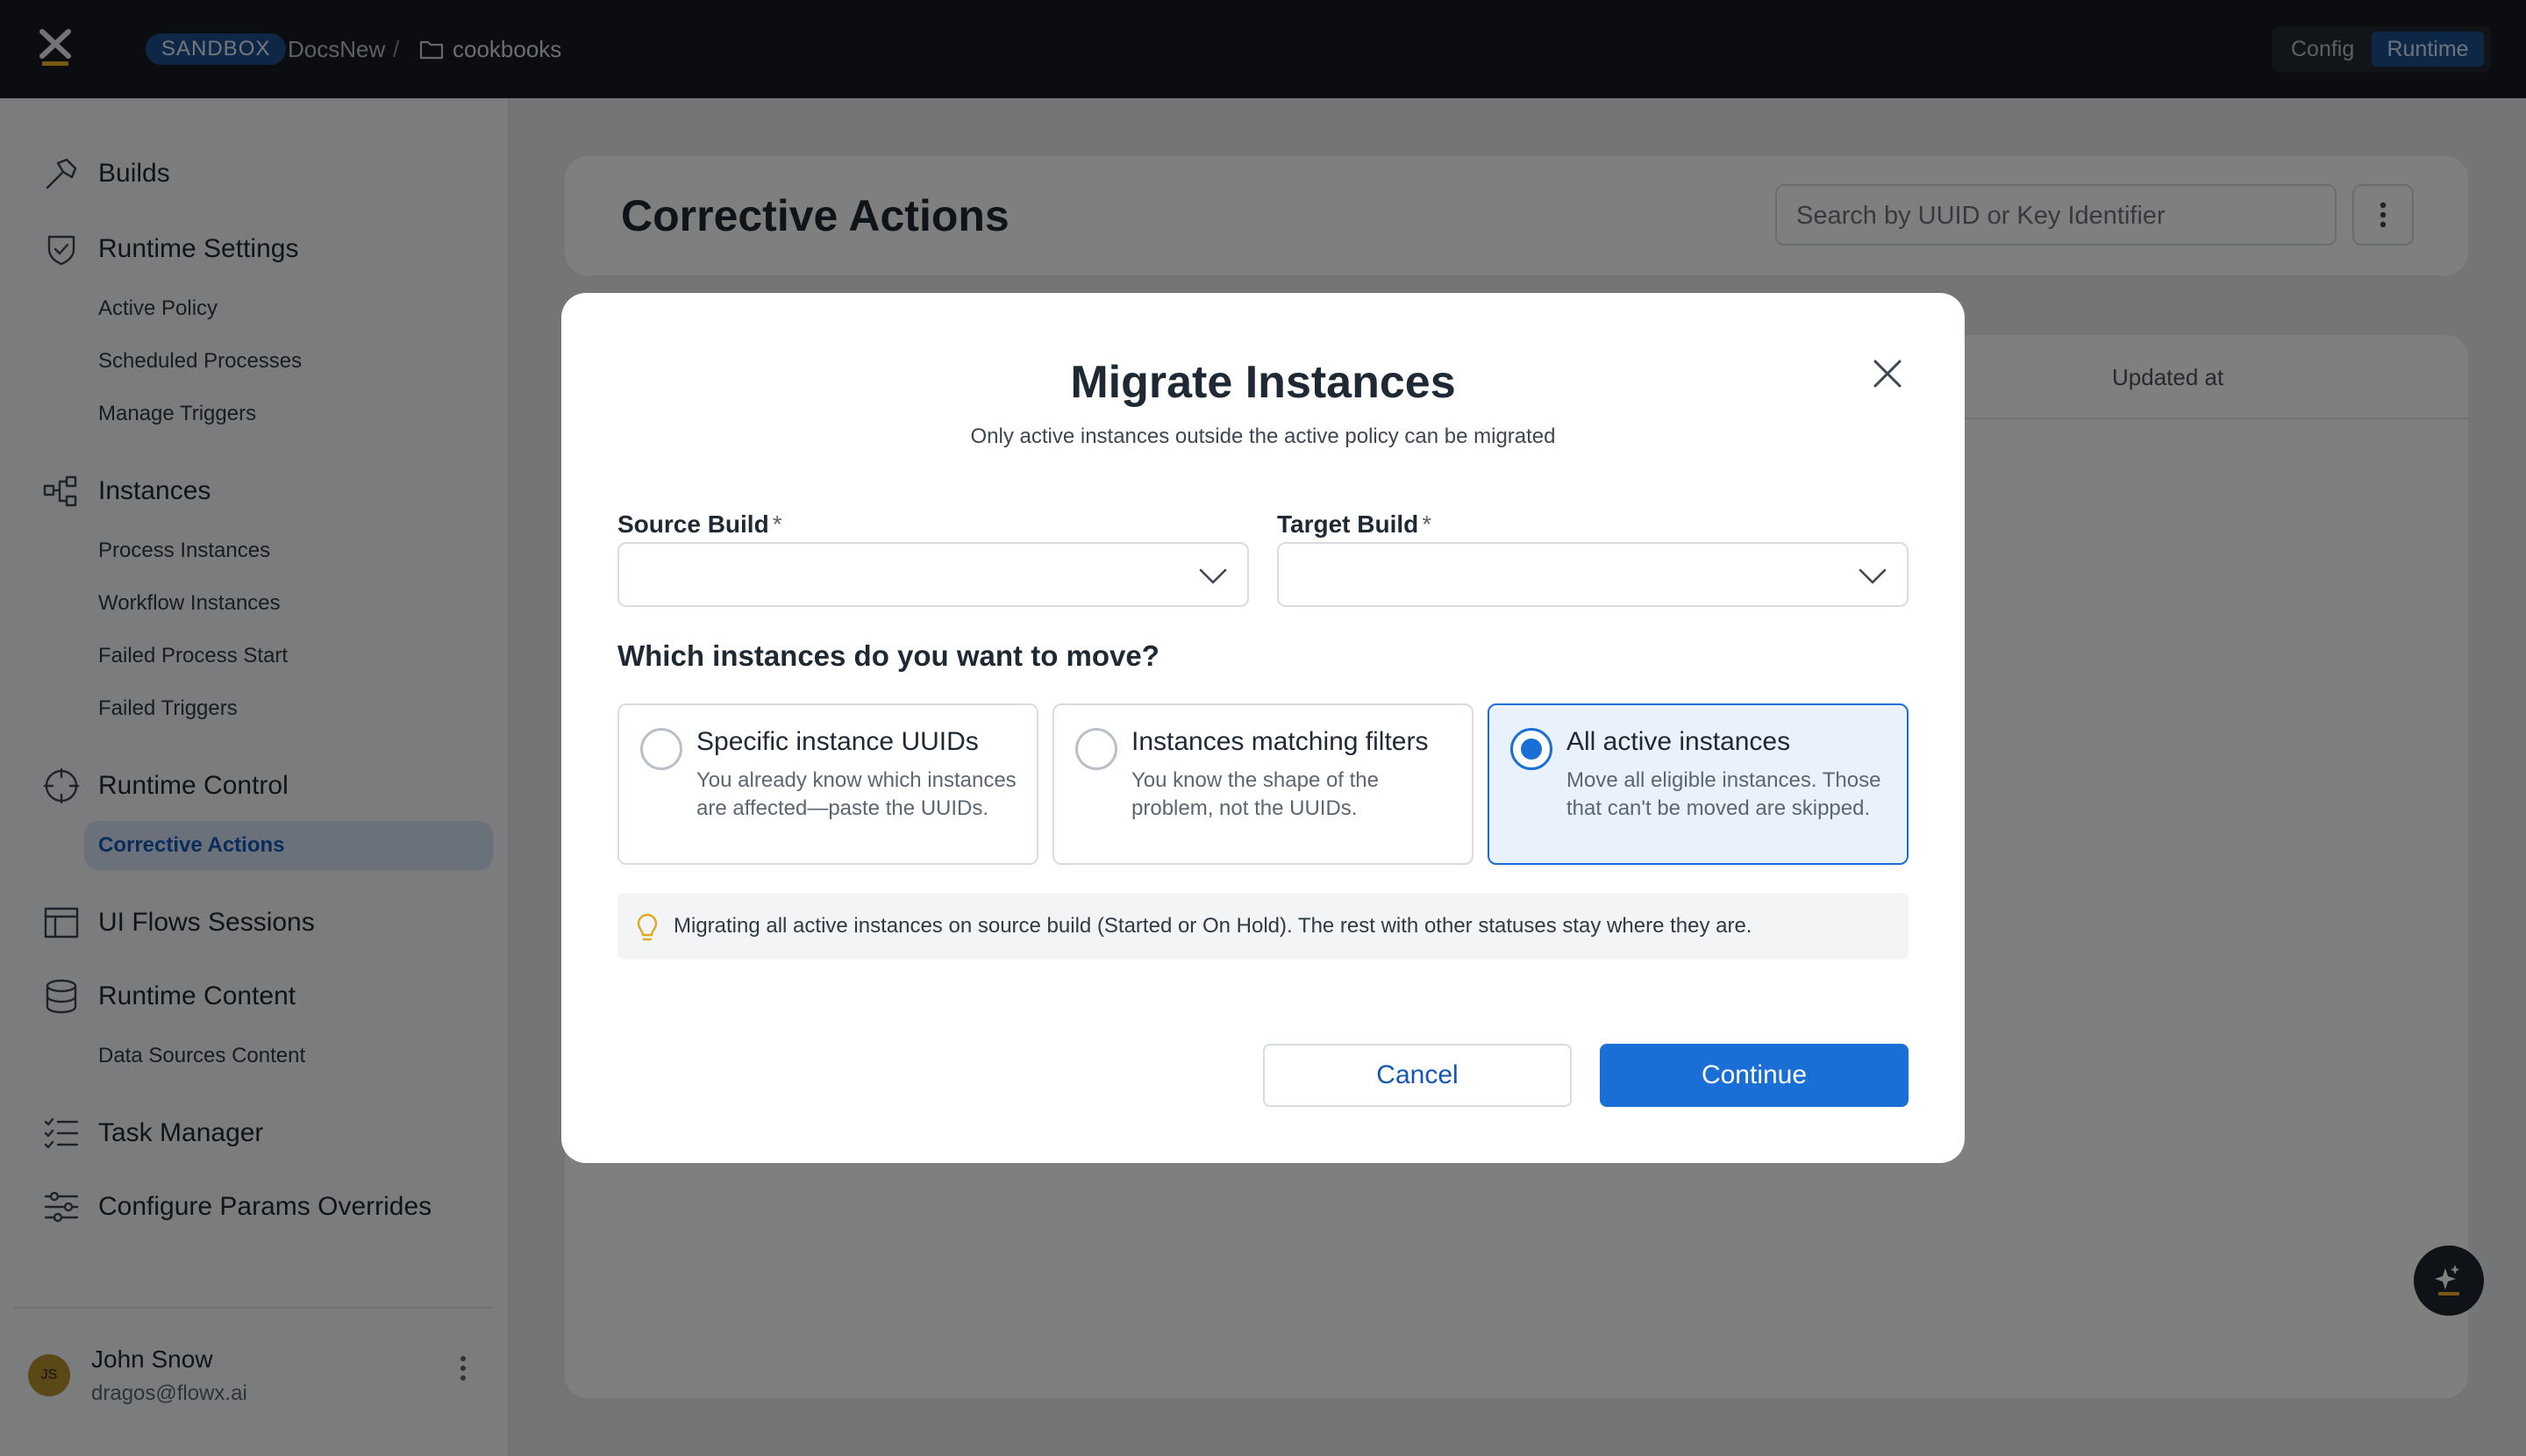  Describe the element at coordinates (693, 524) in the screenshot. I see `source-build-label-text: Source Build` at that location.